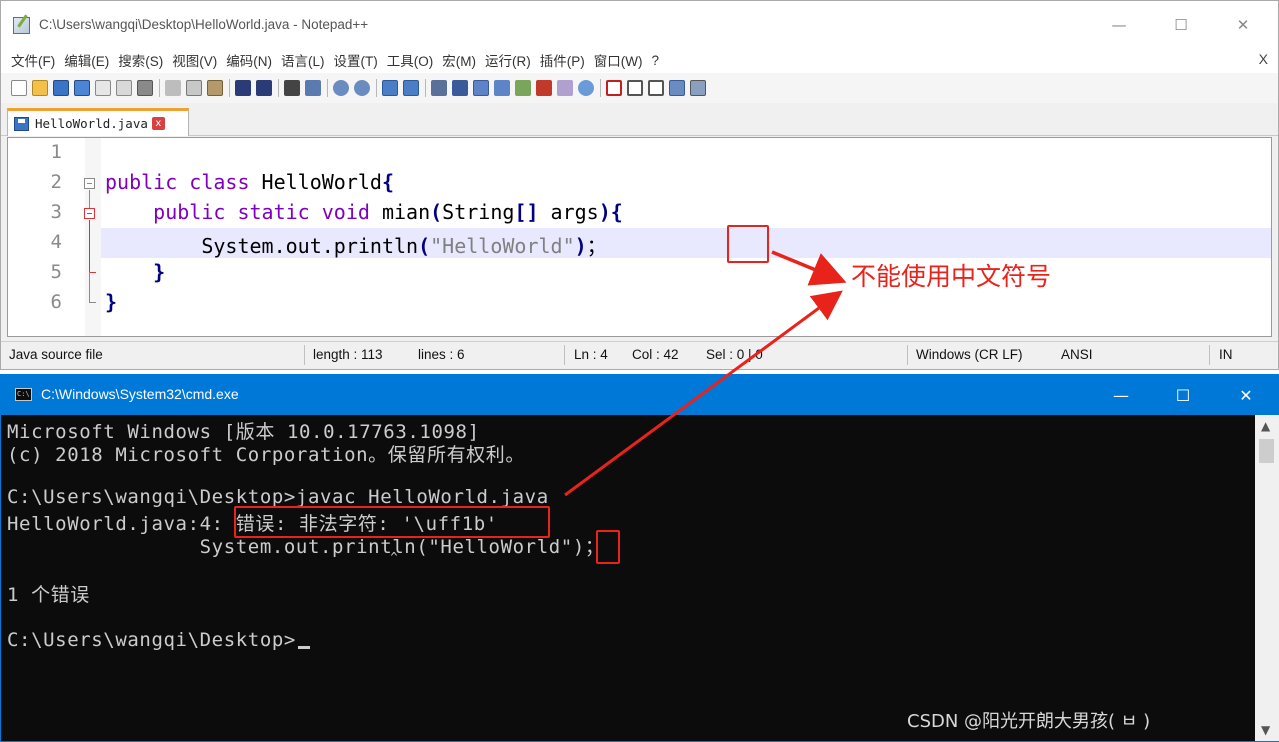 This screenshot has height=742, width=1279. What do you see at coordinates (86, 60) in the screenshot?
I see `menu-edit: 编辑(E)` at bounding box center [86, 60].